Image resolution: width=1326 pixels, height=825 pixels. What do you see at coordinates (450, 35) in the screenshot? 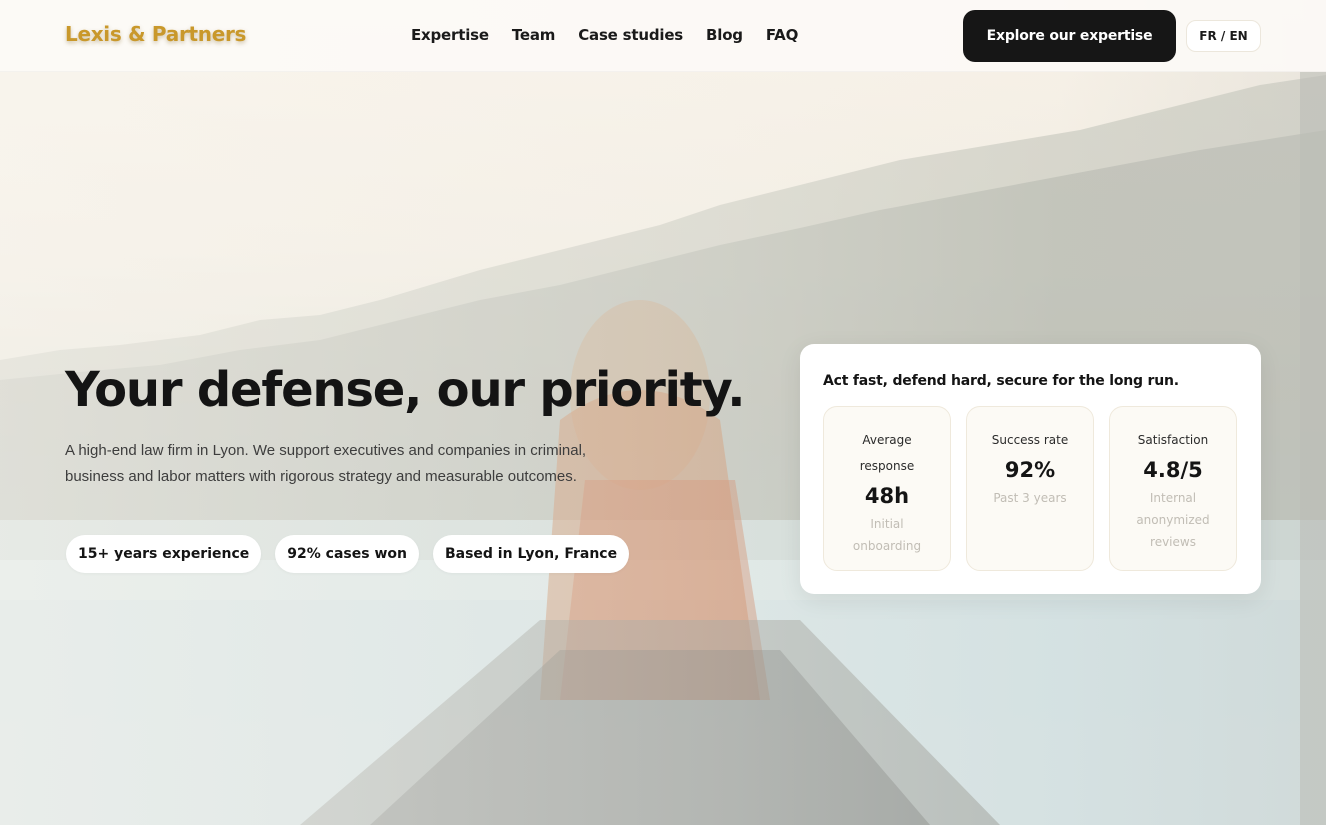
I see `nav-item-expertise: Expertise` at bounding box center [450, 35].